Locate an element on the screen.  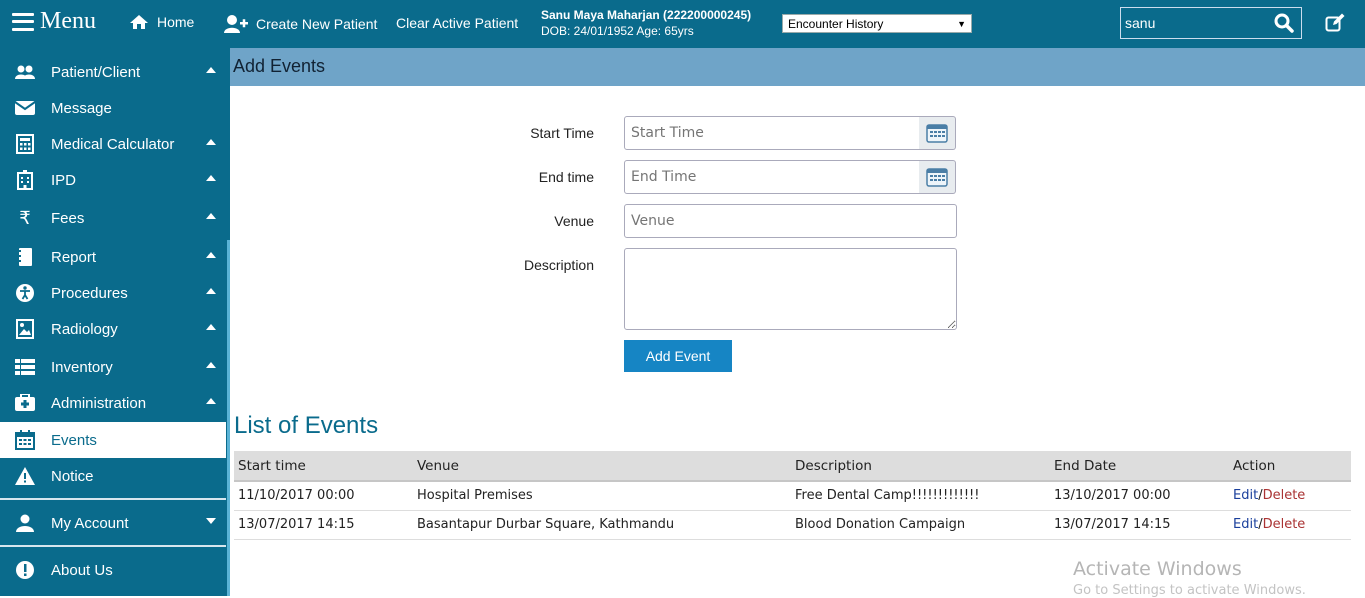
column-header-action: Action is located at coordinates (1290, 466).